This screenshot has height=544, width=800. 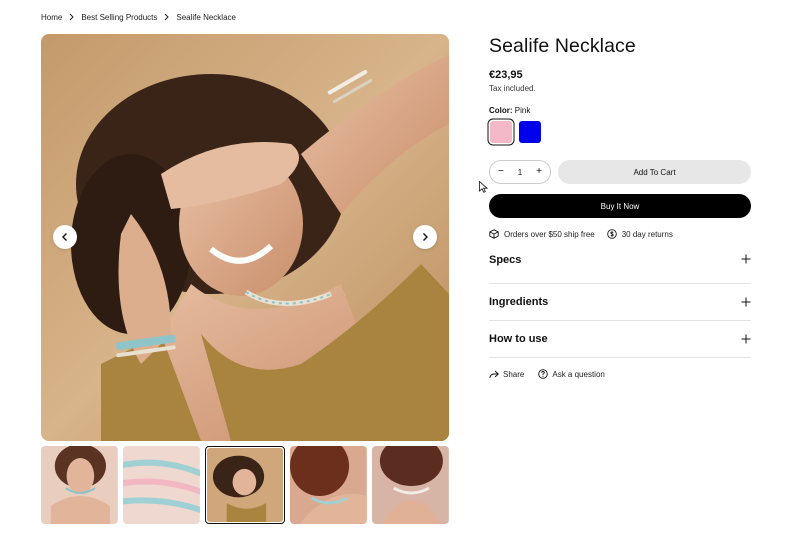 What do you see at coordinates (647, 234) in the screenshot?
I see `perk-returns-text: 30 day returns` at bounding box center [647, 234].